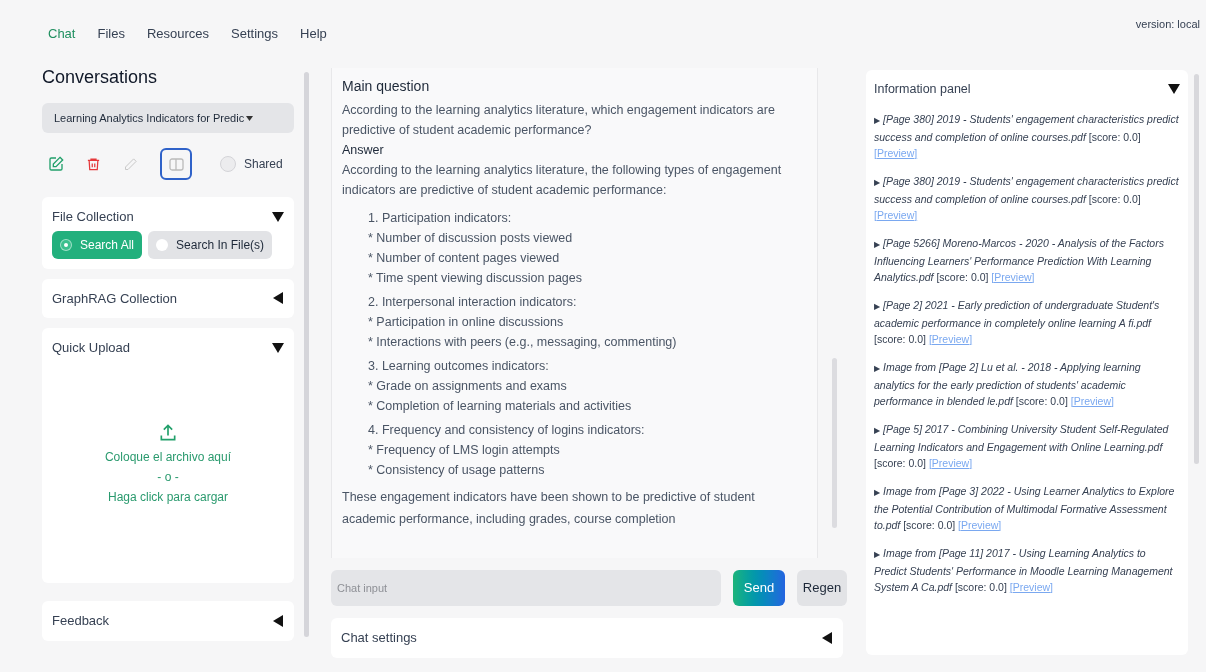 This screenshot has height=672, width=1206. What do you see at coordinates (306, 354) in the screenshot?
I see `scrollbar` at bounding box center [306, 354].